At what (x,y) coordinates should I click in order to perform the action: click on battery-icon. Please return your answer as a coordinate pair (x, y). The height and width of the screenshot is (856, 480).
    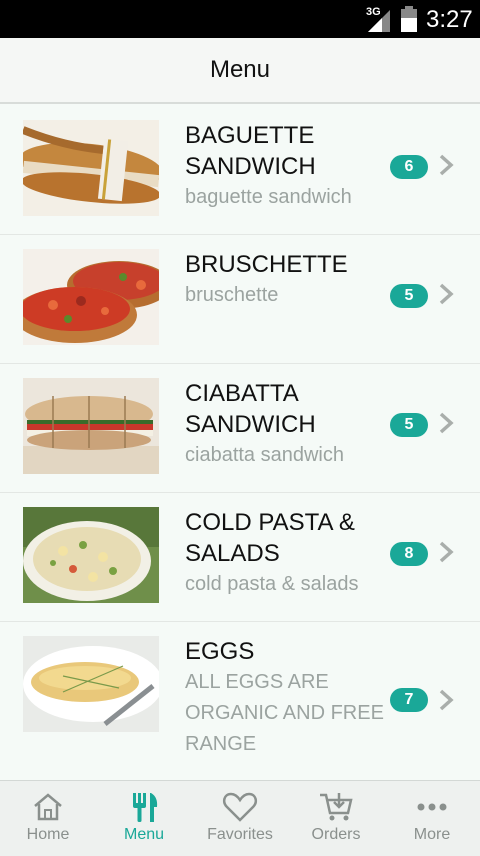
    Looking at the image, I should click on (409, 19).